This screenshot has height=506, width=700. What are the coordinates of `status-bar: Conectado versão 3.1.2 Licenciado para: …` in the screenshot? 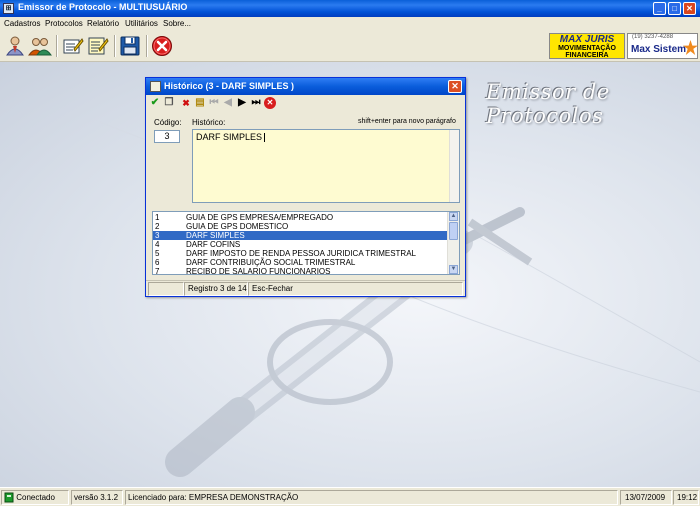 It's located at (350, 496).